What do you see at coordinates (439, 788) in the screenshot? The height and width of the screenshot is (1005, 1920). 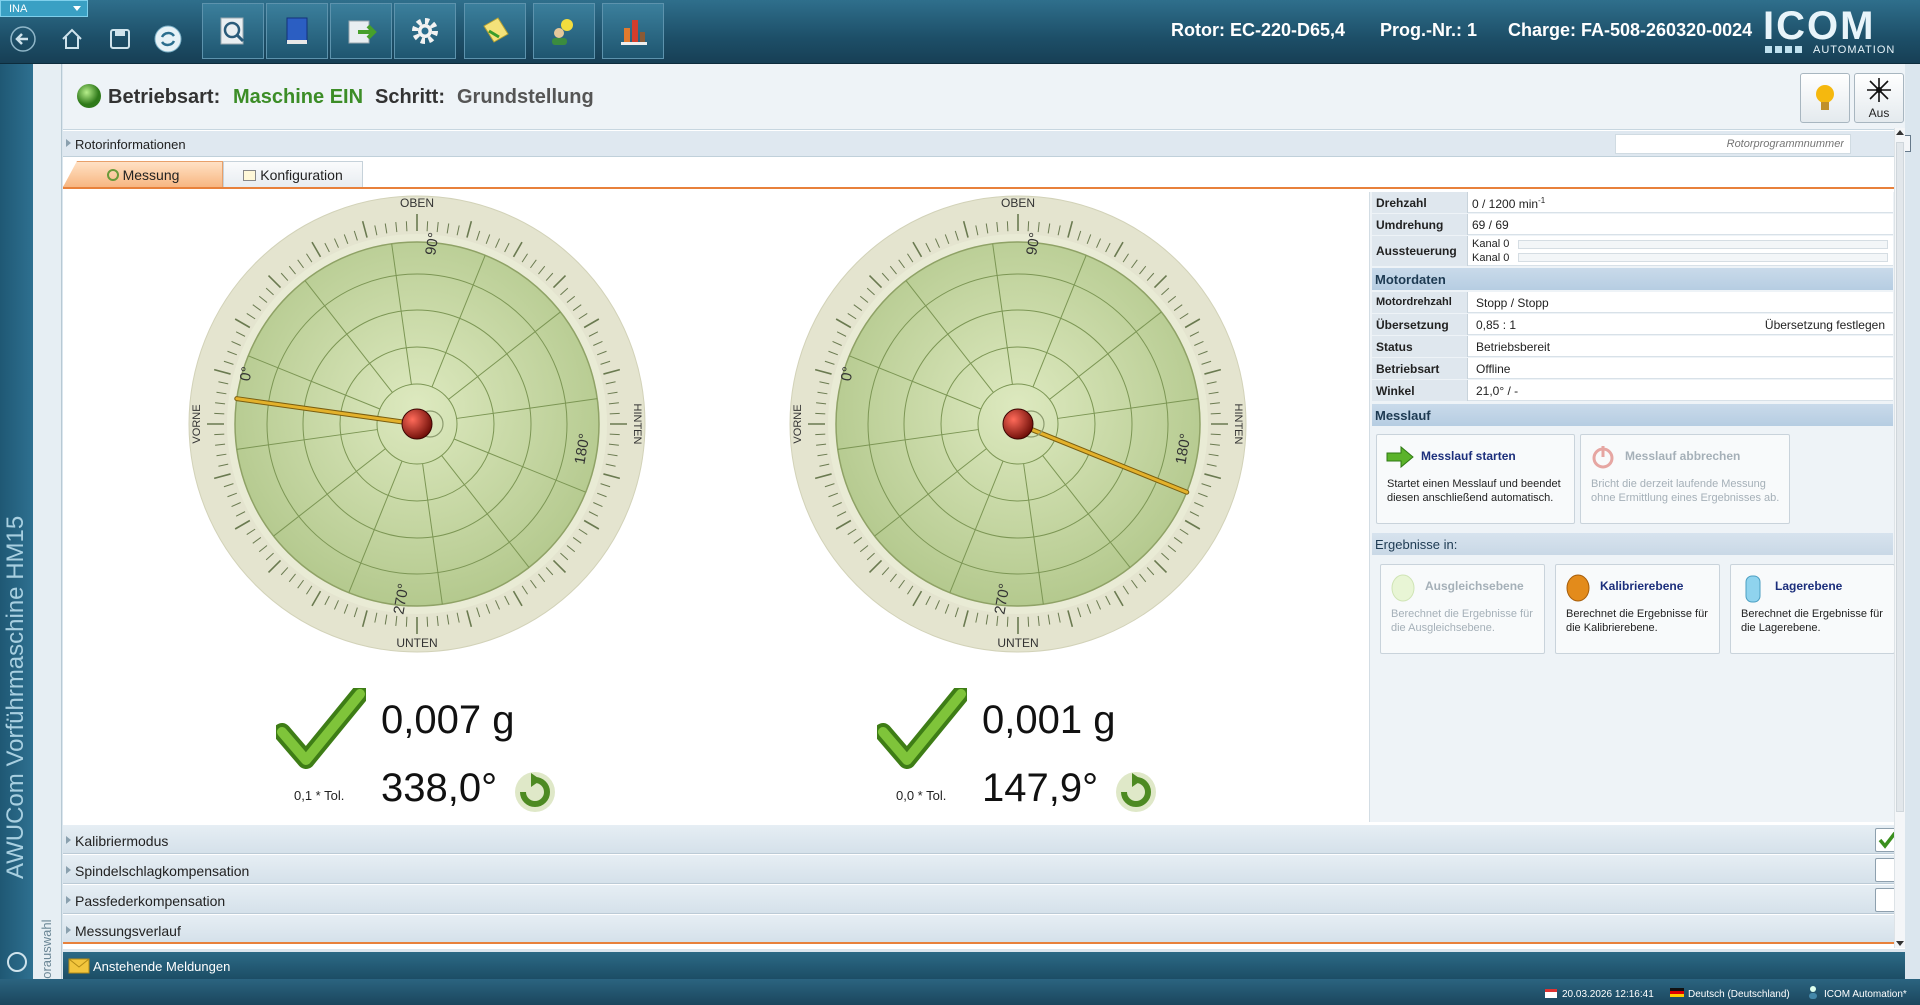 I see `angle-value: 338,0°` at bounding box center [439, 788].